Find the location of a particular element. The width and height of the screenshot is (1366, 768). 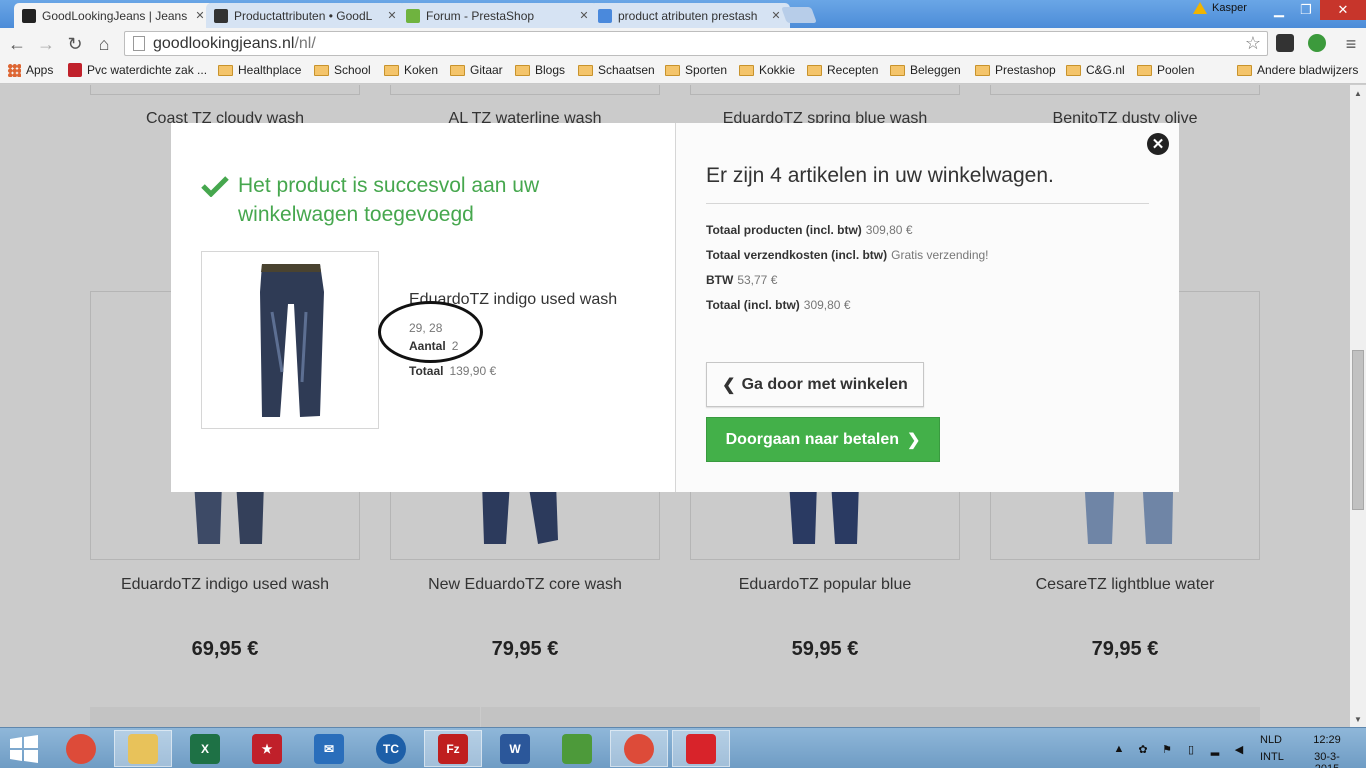

evernote-tray-icon: ✿ is located at coordinates (1143, 749).